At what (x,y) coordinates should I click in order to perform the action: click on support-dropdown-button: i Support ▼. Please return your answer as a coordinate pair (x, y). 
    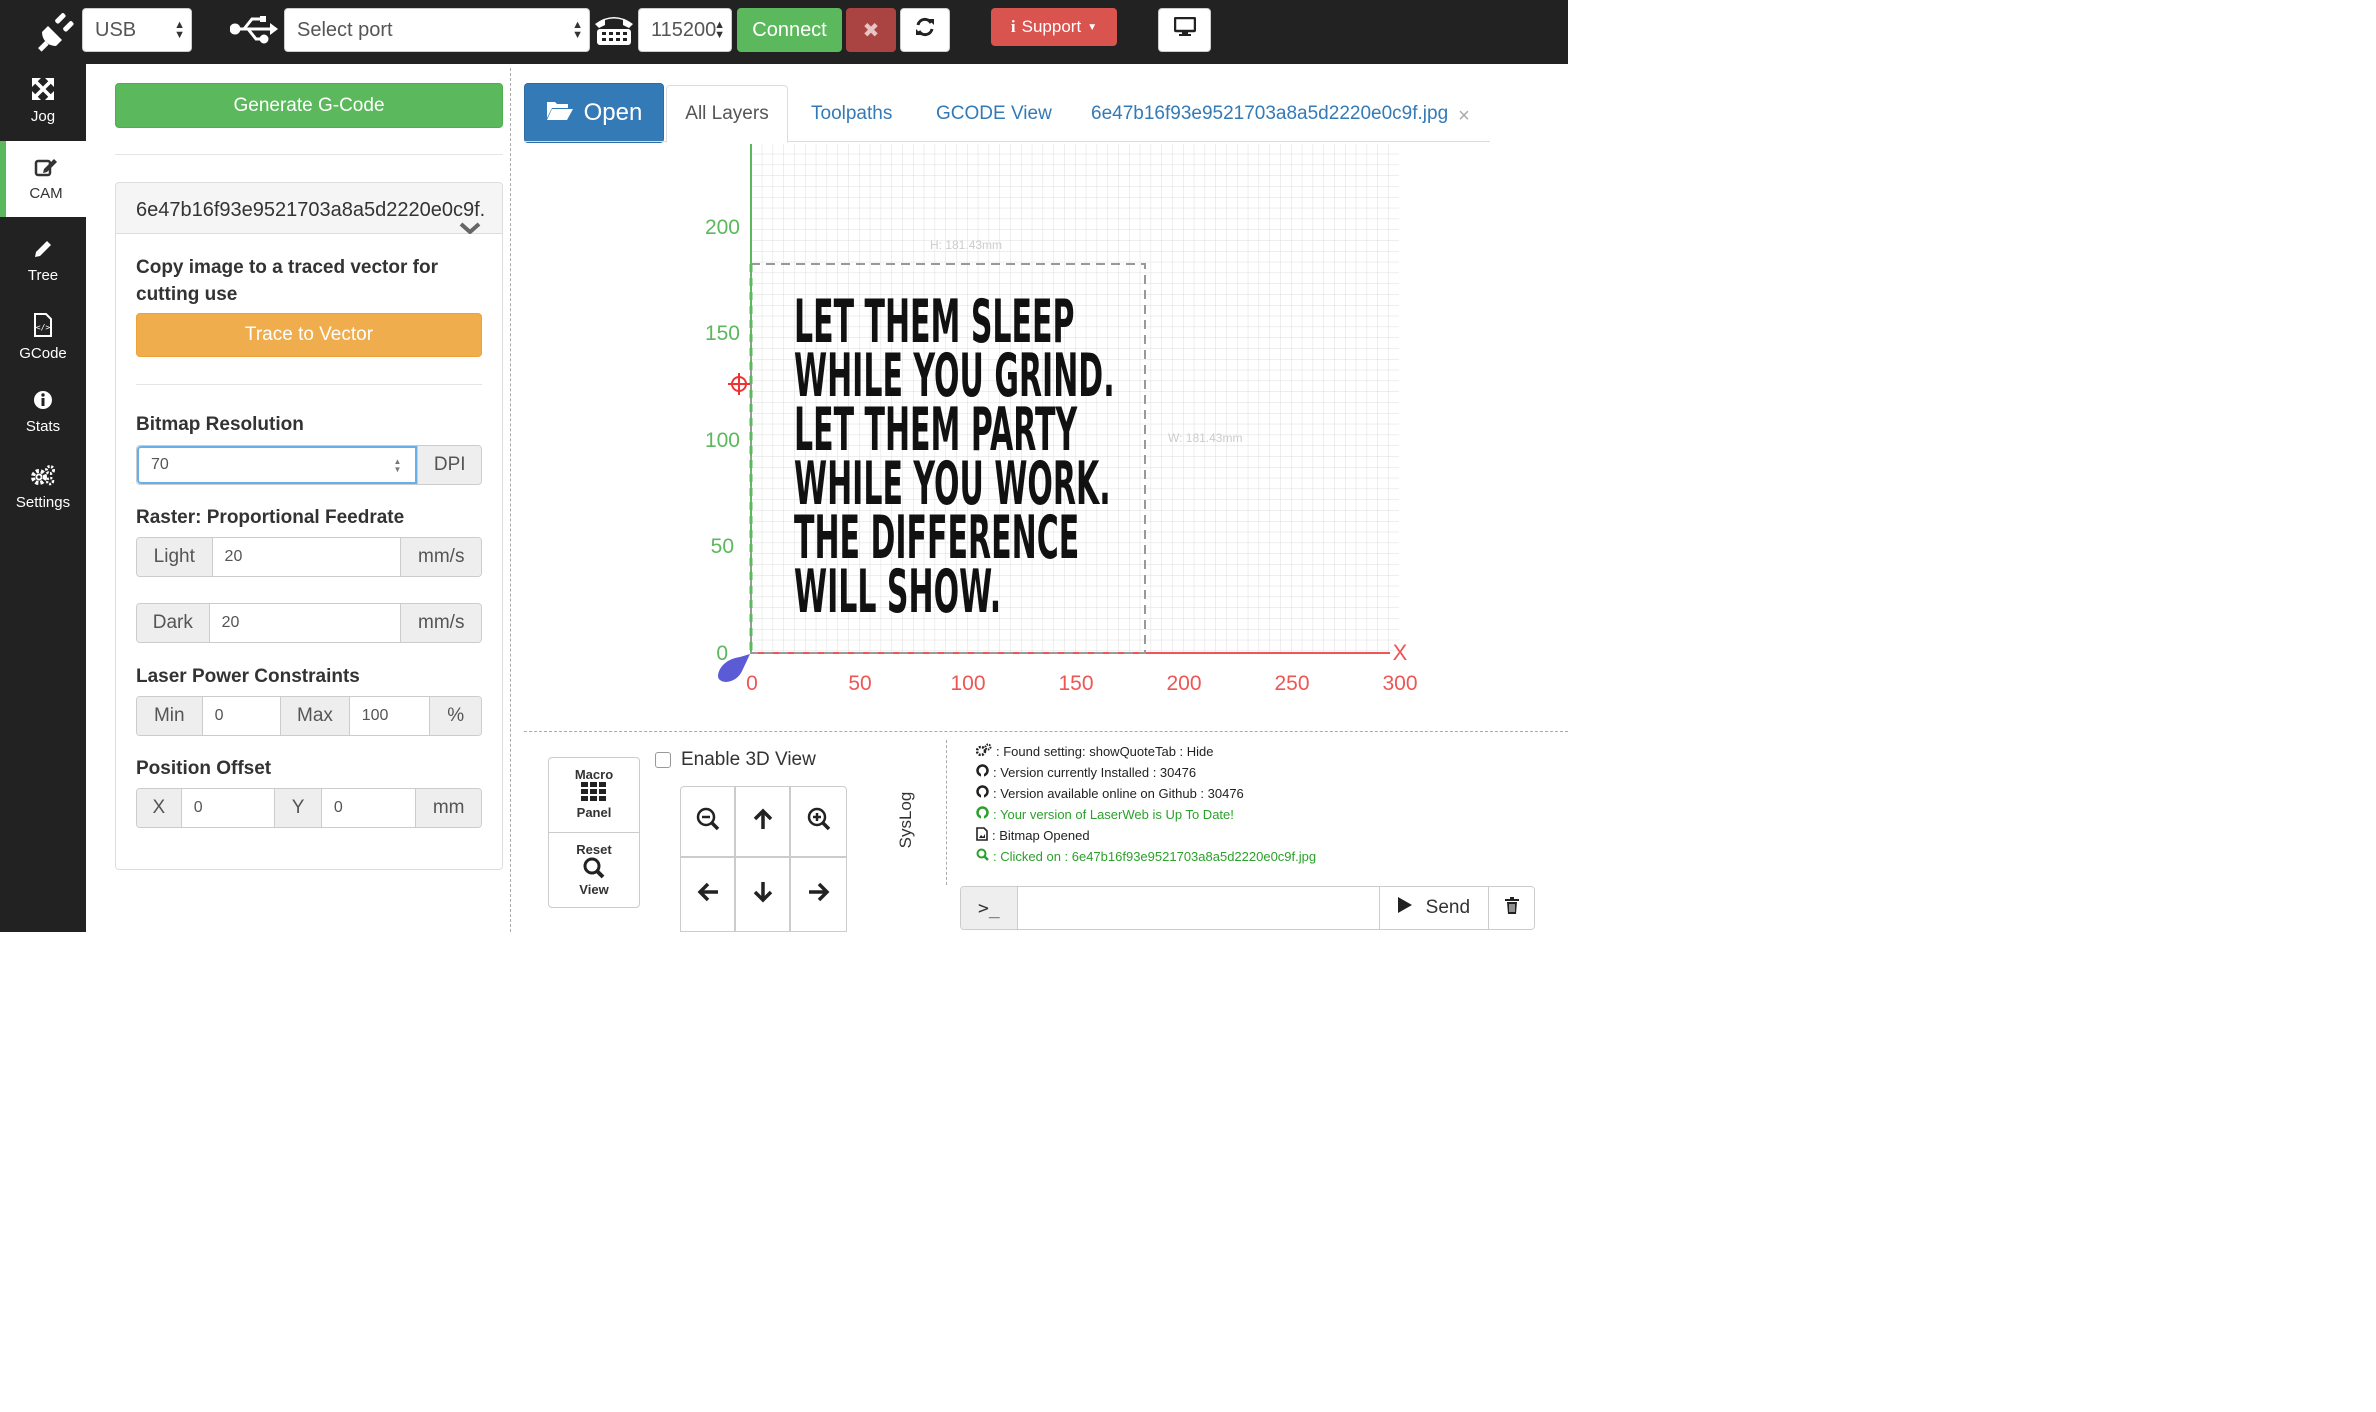
    Looking at the image, I should click on (1054, 27).